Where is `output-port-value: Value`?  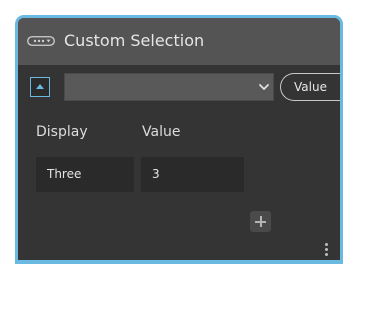
output-port-value: Value is located at coordinates (310, 87).